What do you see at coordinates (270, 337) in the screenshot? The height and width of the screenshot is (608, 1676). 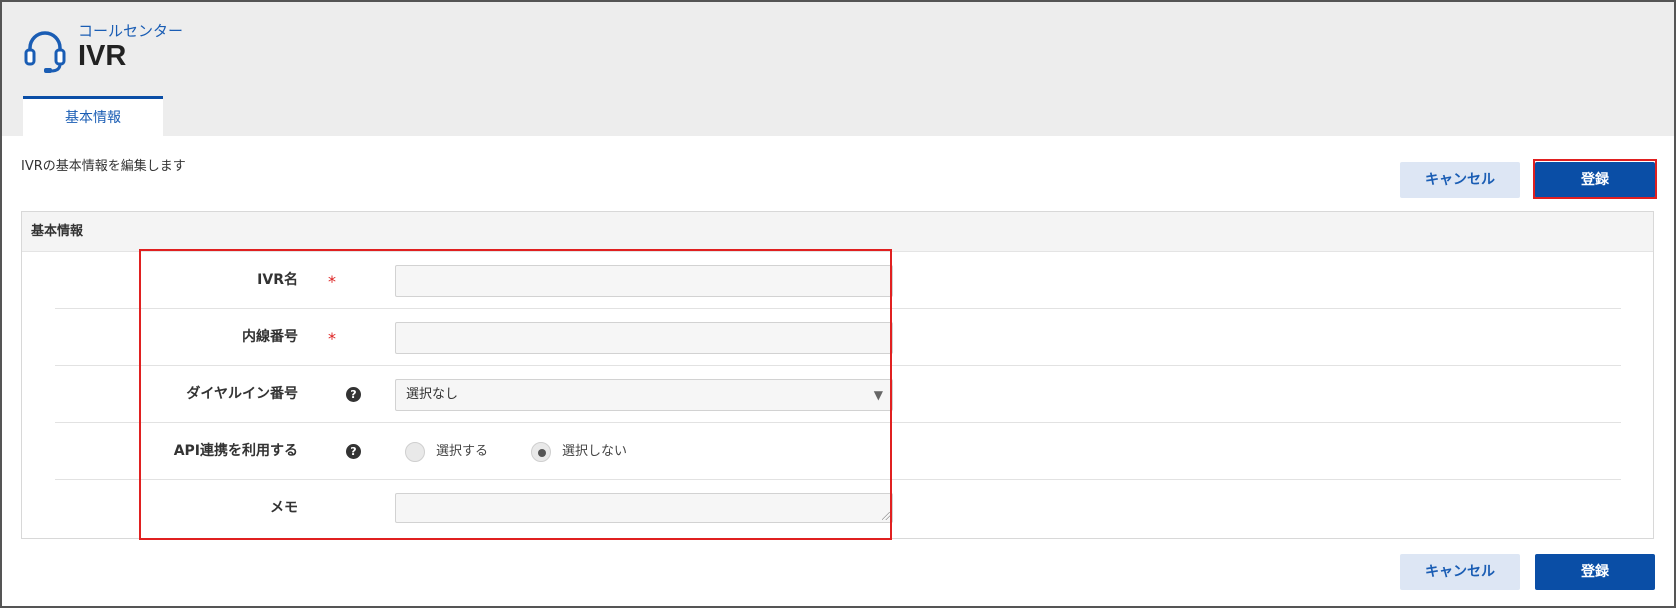 I see `extension-label: 内線番号` at bounding box center [270, 337].